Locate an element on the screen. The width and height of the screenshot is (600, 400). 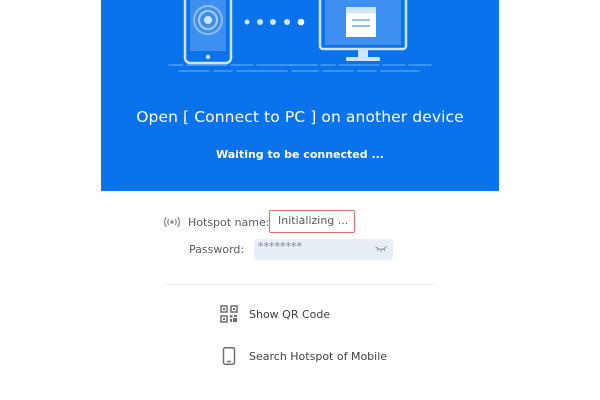
hotspot-row: Hotspot name: is located at coordinates (215, 222).